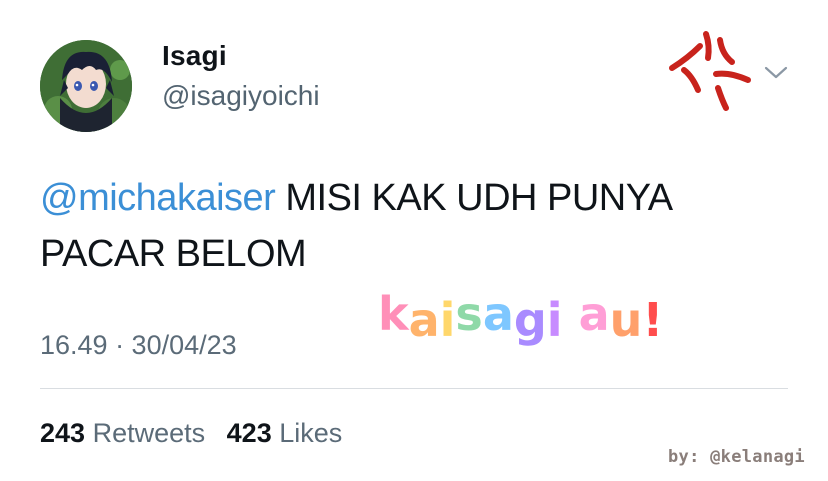  I want to click on credit-watermark: by: @kelanagi, so click(736, 457).